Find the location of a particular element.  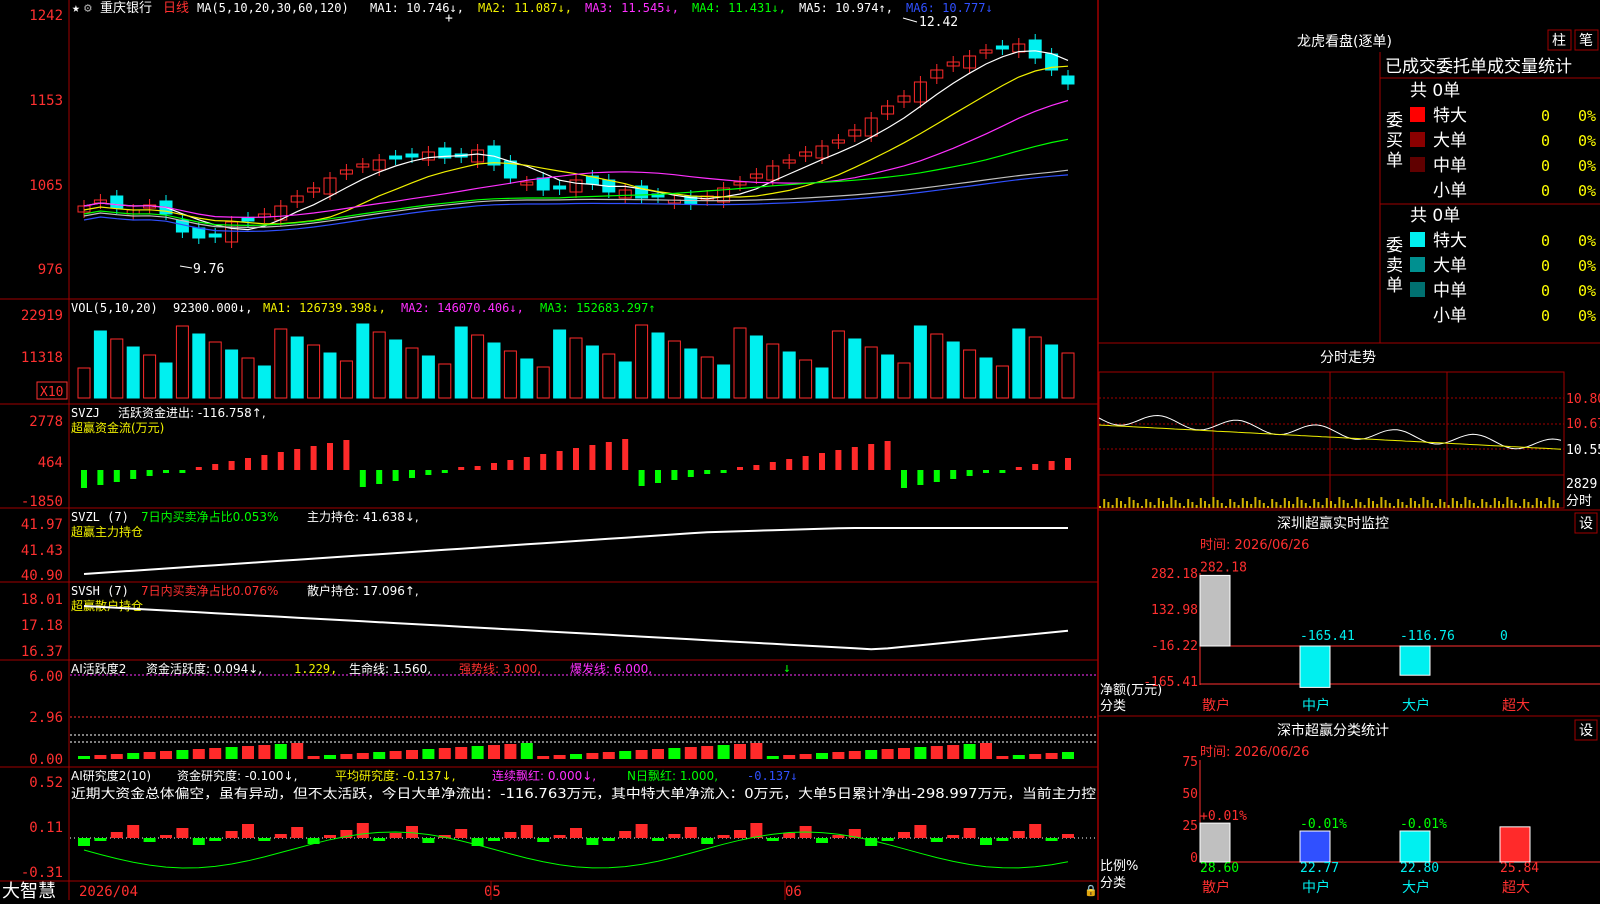

vol-ma3: MA3: 152683.297↑ is located at coordinates (598, 308).